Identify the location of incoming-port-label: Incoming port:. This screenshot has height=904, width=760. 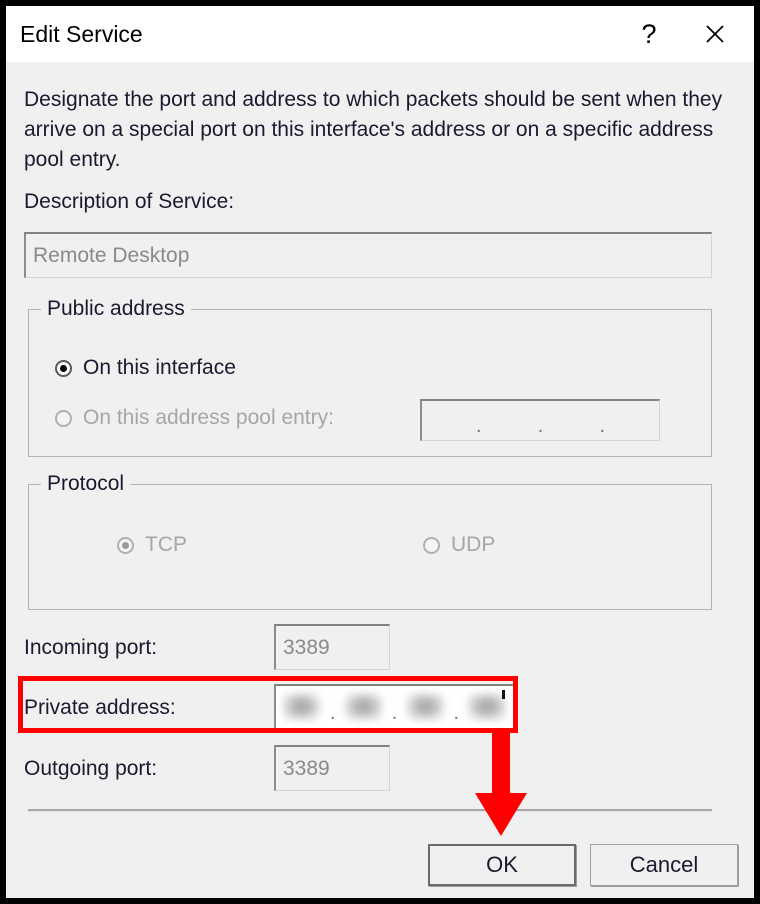
(91, 647).